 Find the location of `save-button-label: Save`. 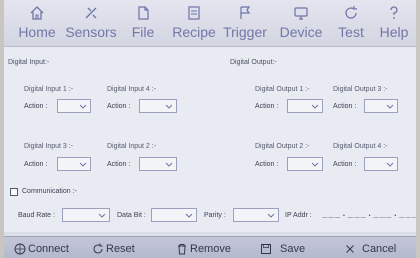

save-button-label: Save is located at coordinates (293, 249).